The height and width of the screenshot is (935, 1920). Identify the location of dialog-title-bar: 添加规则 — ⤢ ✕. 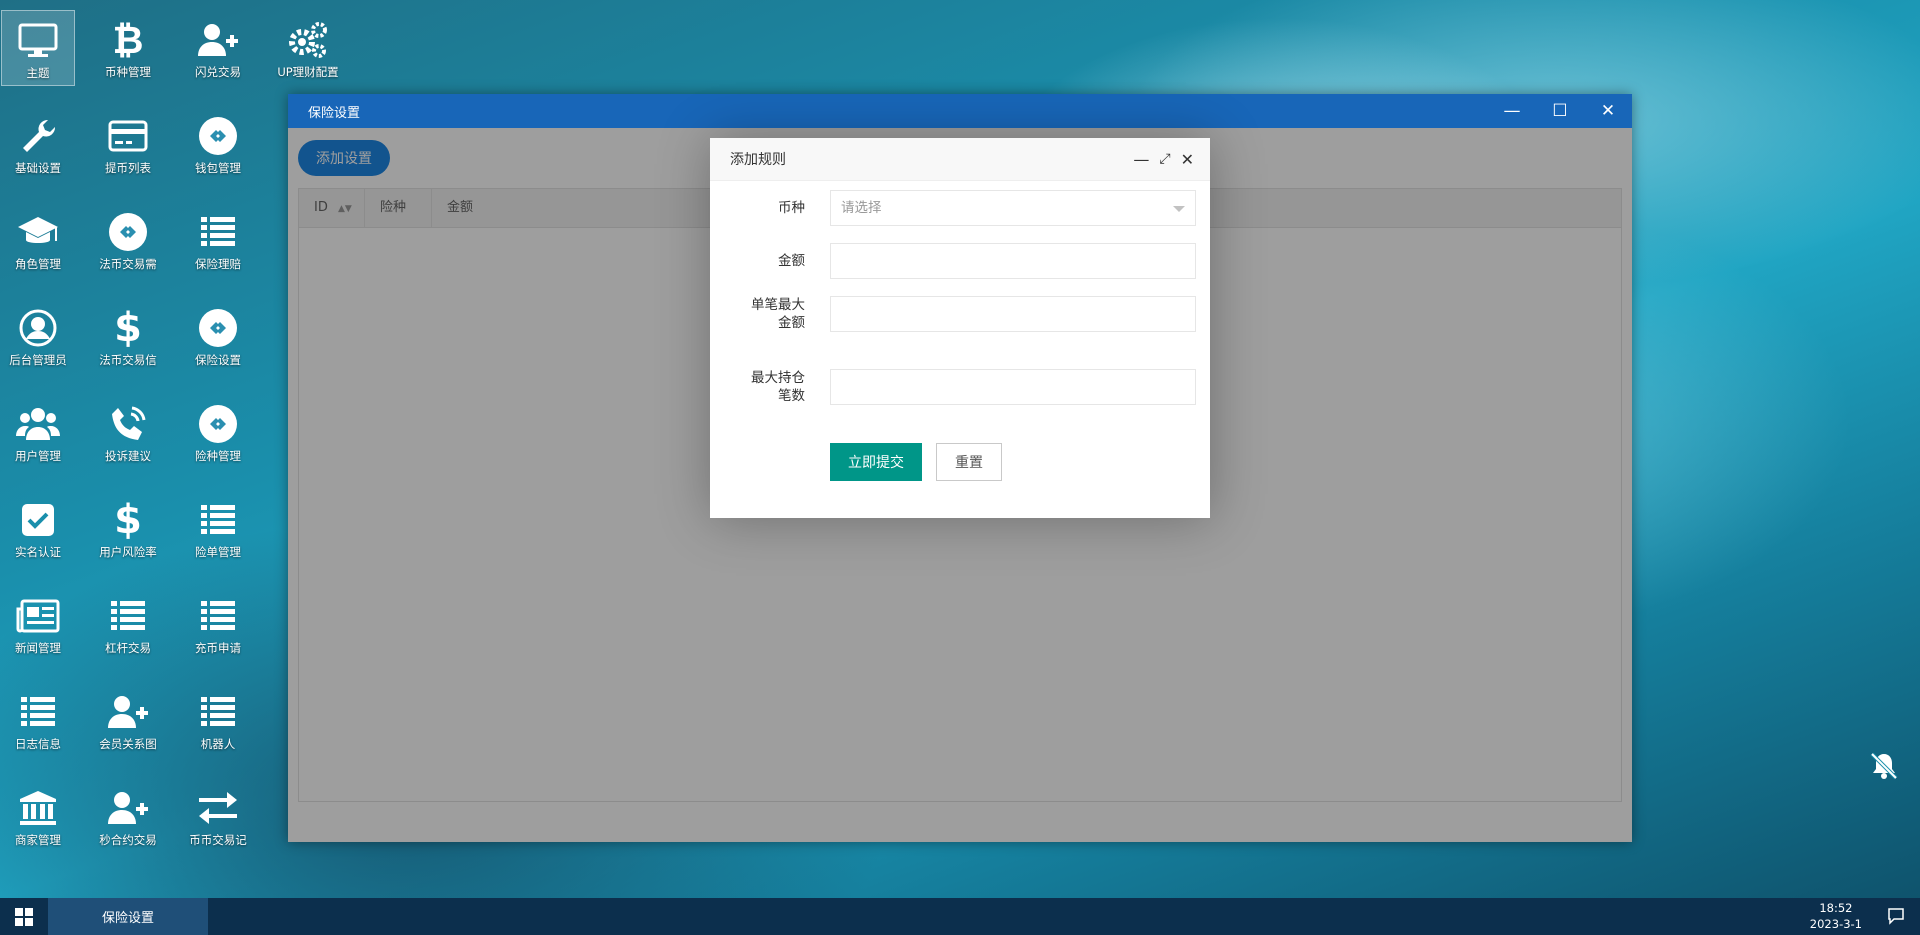
(960, 159).